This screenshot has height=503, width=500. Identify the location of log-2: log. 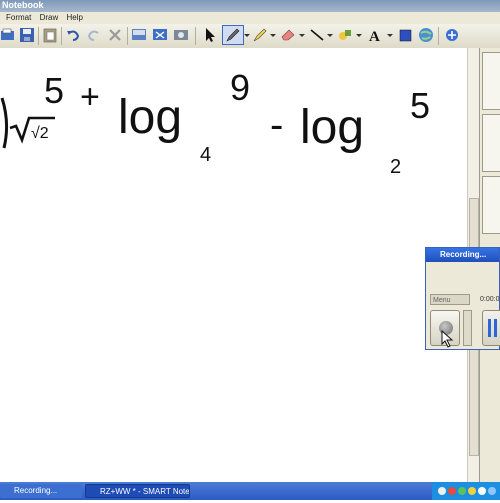
(332, 127).